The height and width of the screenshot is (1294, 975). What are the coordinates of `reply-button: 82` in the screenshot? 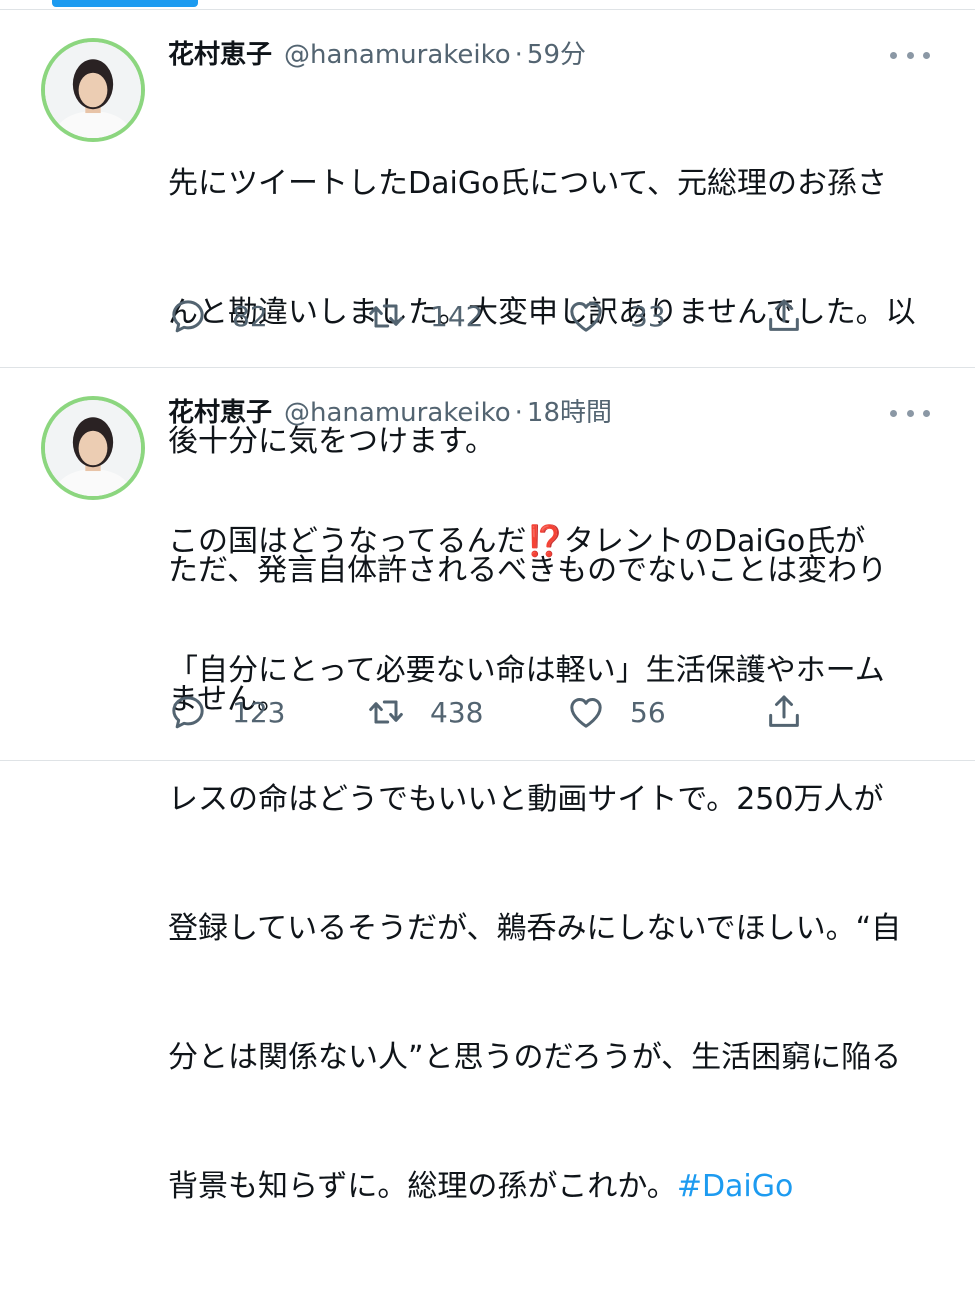 It's located at (218, 316).